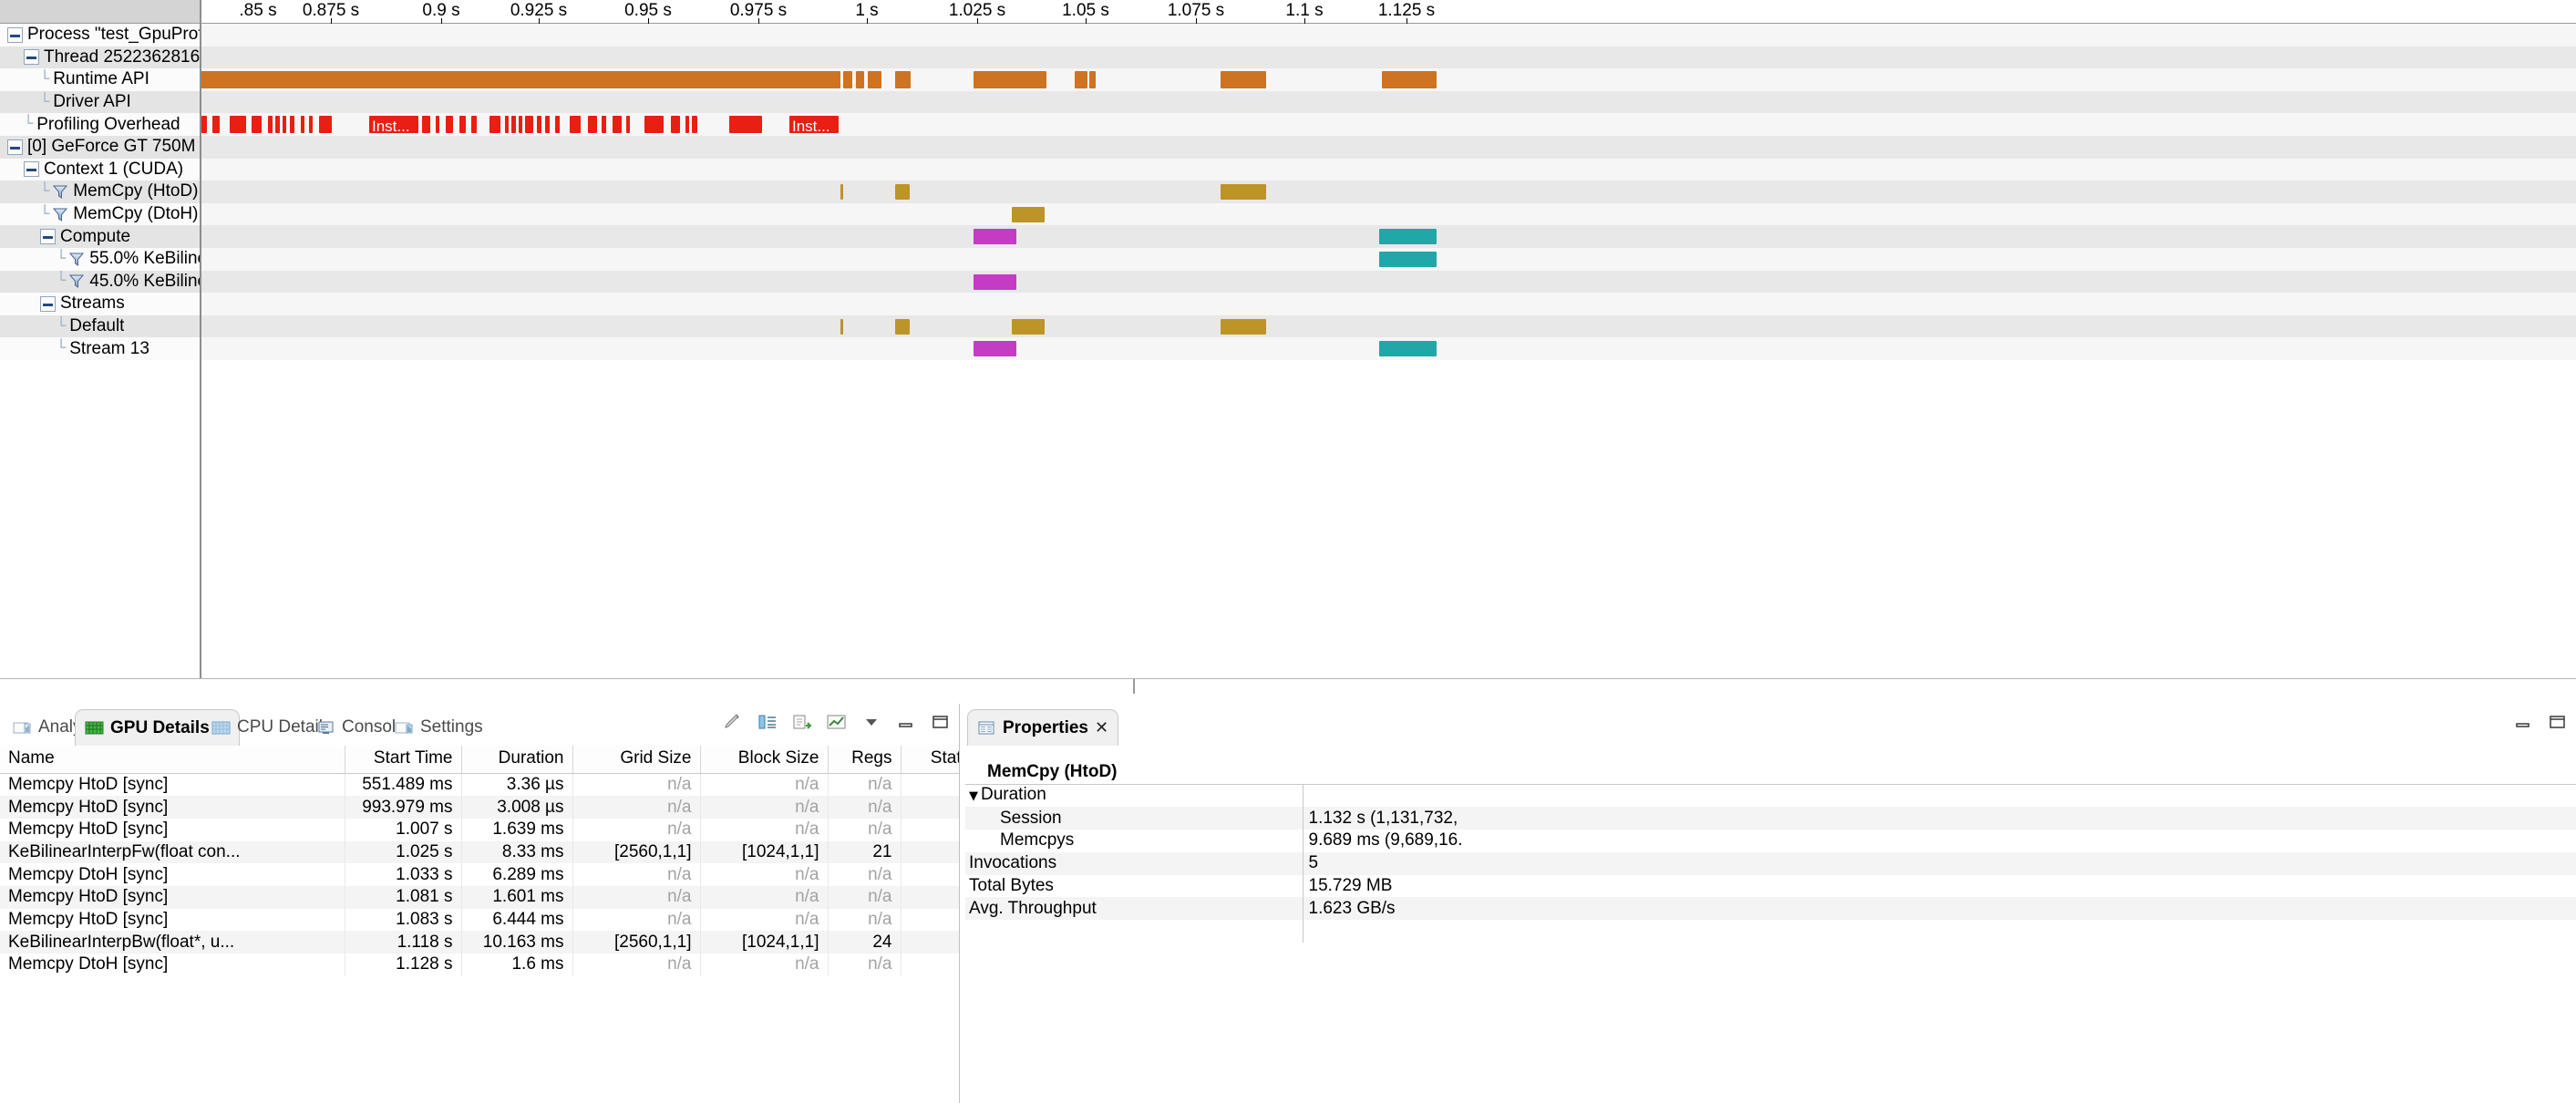  I want to click on timeline-row: Thread 2522362816, so click(1288, 57).